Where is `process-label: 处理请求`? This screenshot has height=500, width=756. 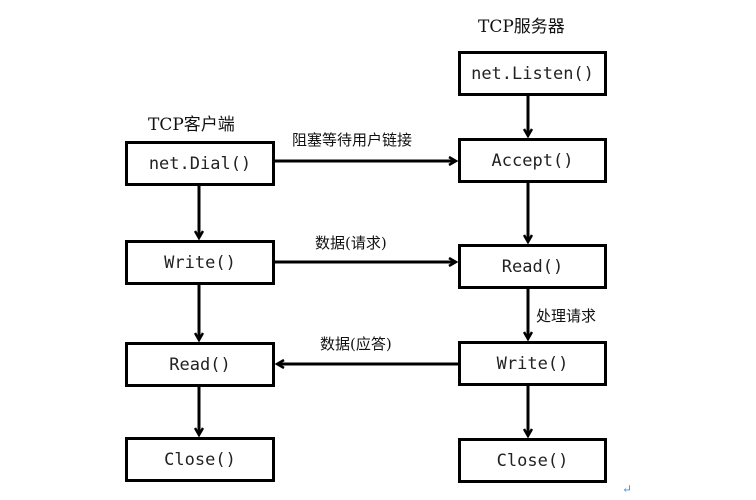
process-label: 处理请求 is located at coordinates (566, 316).